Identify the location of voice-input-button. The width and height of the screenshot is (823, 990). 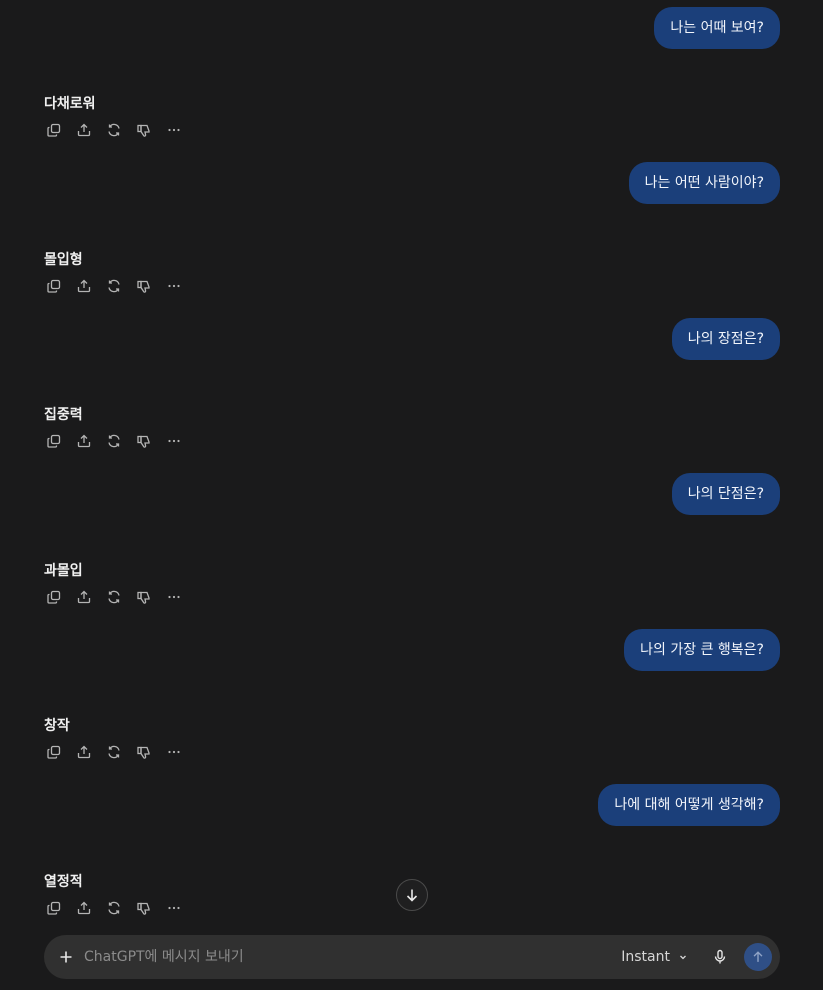
(720, 957).